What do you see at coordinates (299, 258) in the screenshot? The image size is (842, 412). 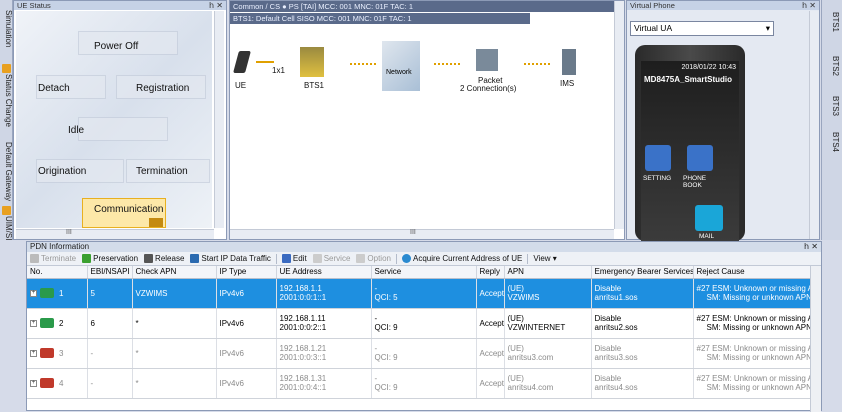 I see `edit-label: Edit` at bounding box center [299, 258].